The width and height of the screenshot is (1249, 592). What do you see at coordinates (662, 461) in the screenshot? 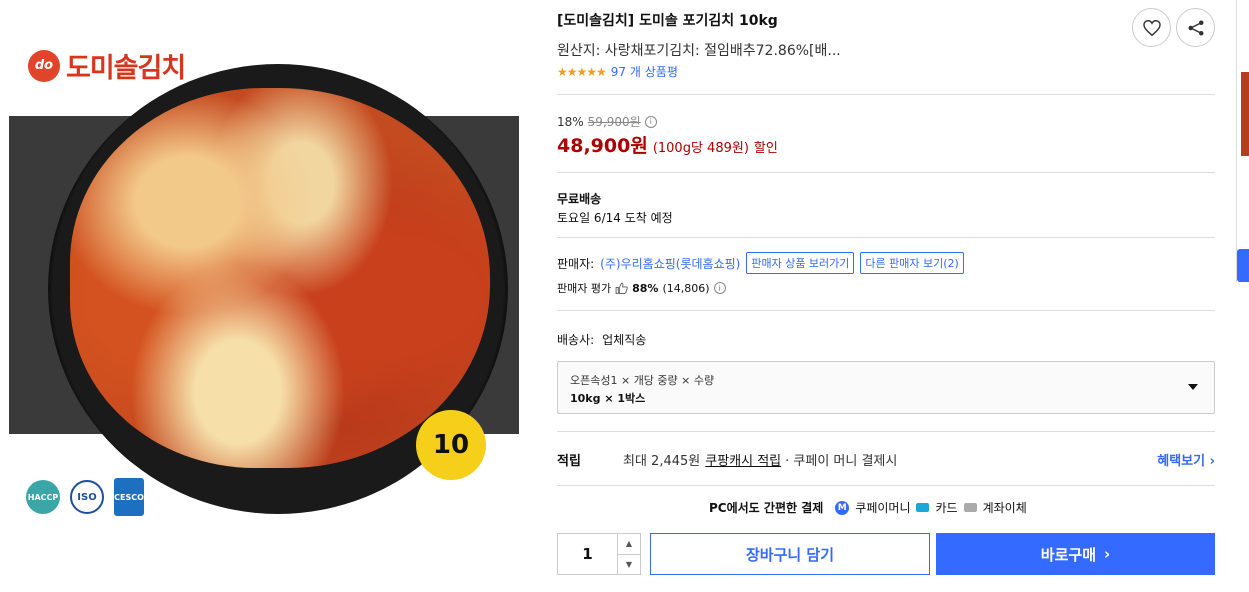
I see `points-amount: 최대 2,445원` at bounding box center [662, 461].